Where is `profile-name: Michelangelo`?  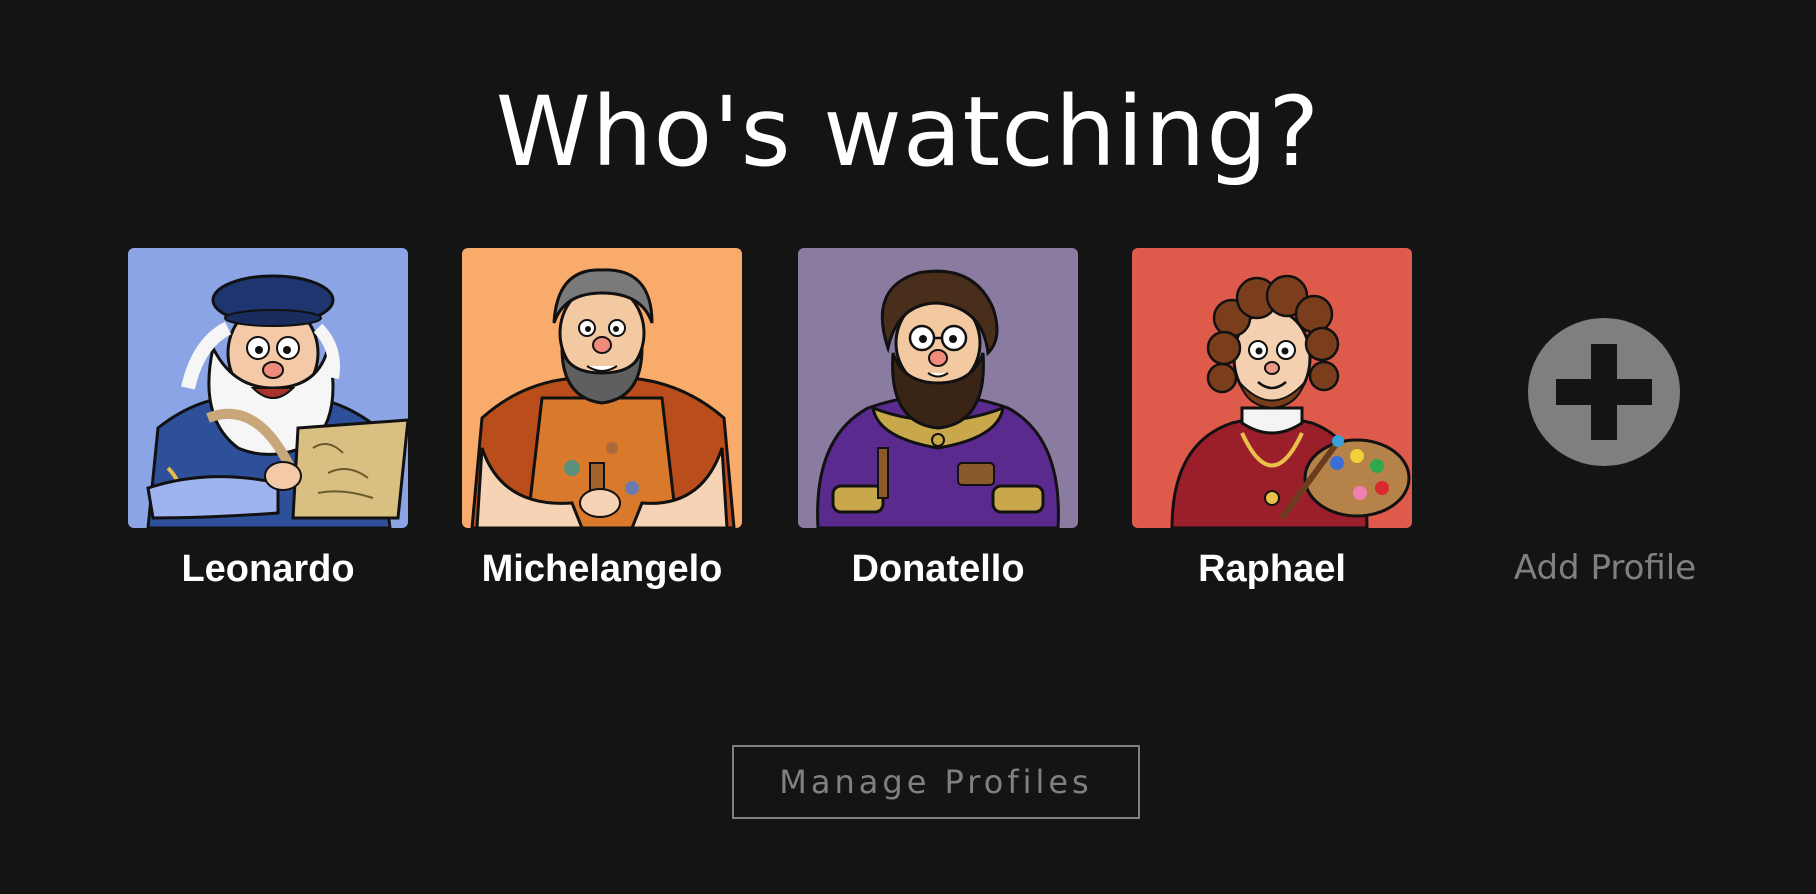
profile-name: Michelangelo is located at coordinates (602, 569).